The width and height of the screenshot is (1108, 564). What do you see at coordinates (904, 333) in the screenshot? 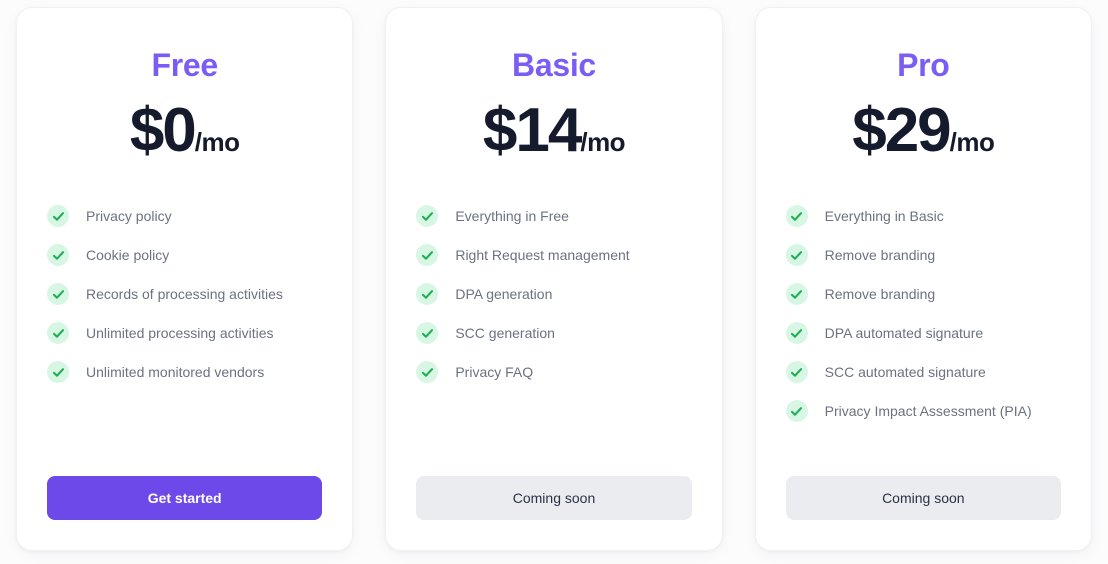
I see `feature-label: DPA automated signature` at bounding box center [904, 333].